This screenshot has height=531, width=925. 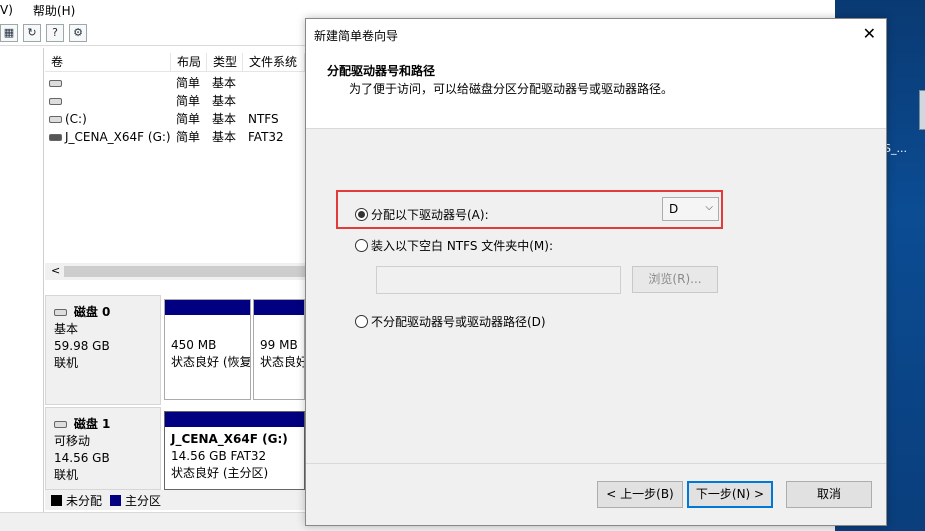 I want to click on disk-size: 59.98 GB, so click(x=82, y=346).